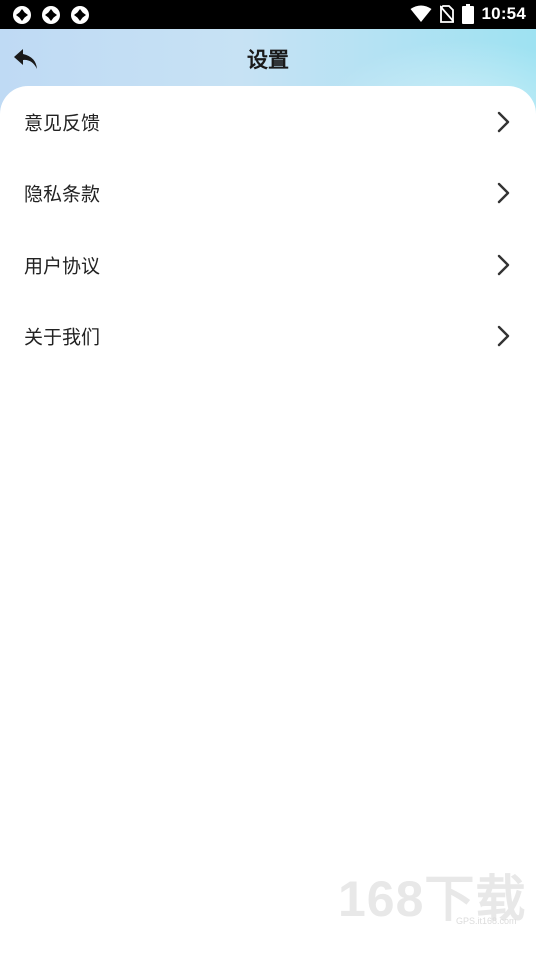 The width and height of the screenshot is (536, 954). I want to click on battery-icon, so click(467, 14).